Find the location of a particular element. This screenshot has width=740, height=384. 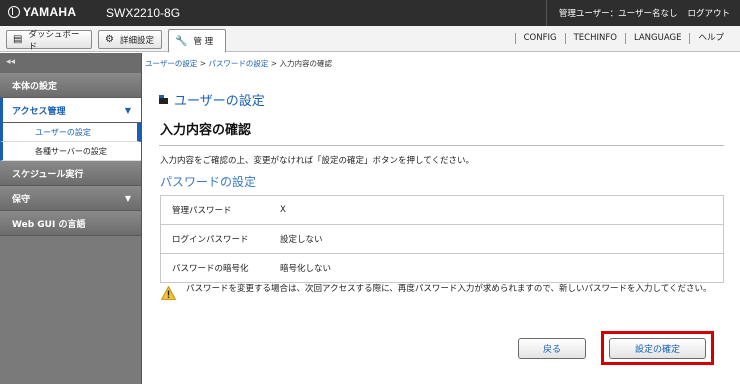

sidebar-subitem-label: 各種サーバーの設定 is located at coordinates (71, 151).